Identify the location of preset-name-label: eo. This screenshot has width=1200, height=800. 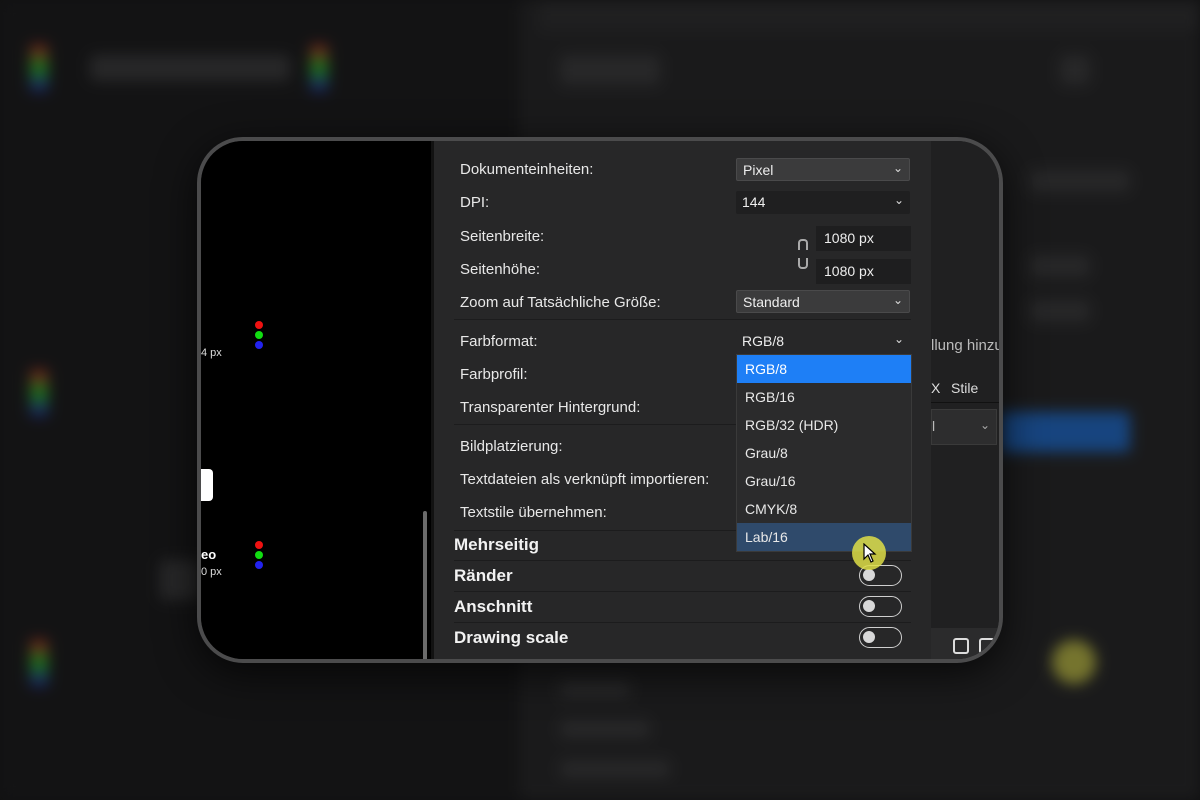
(208, 554).